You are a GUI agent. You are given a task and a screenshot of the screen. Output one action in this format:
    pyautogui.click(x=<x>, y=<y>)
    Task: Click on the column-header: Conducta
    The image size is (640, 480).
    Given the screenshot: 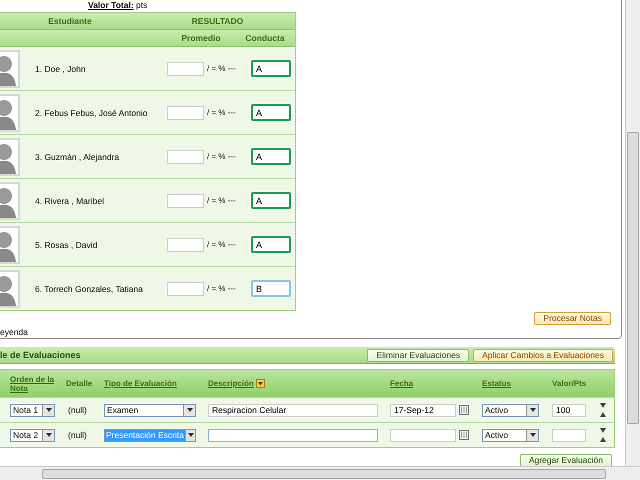 What is the action you would take?
    pyautogui.click(x=265, y=38)
    